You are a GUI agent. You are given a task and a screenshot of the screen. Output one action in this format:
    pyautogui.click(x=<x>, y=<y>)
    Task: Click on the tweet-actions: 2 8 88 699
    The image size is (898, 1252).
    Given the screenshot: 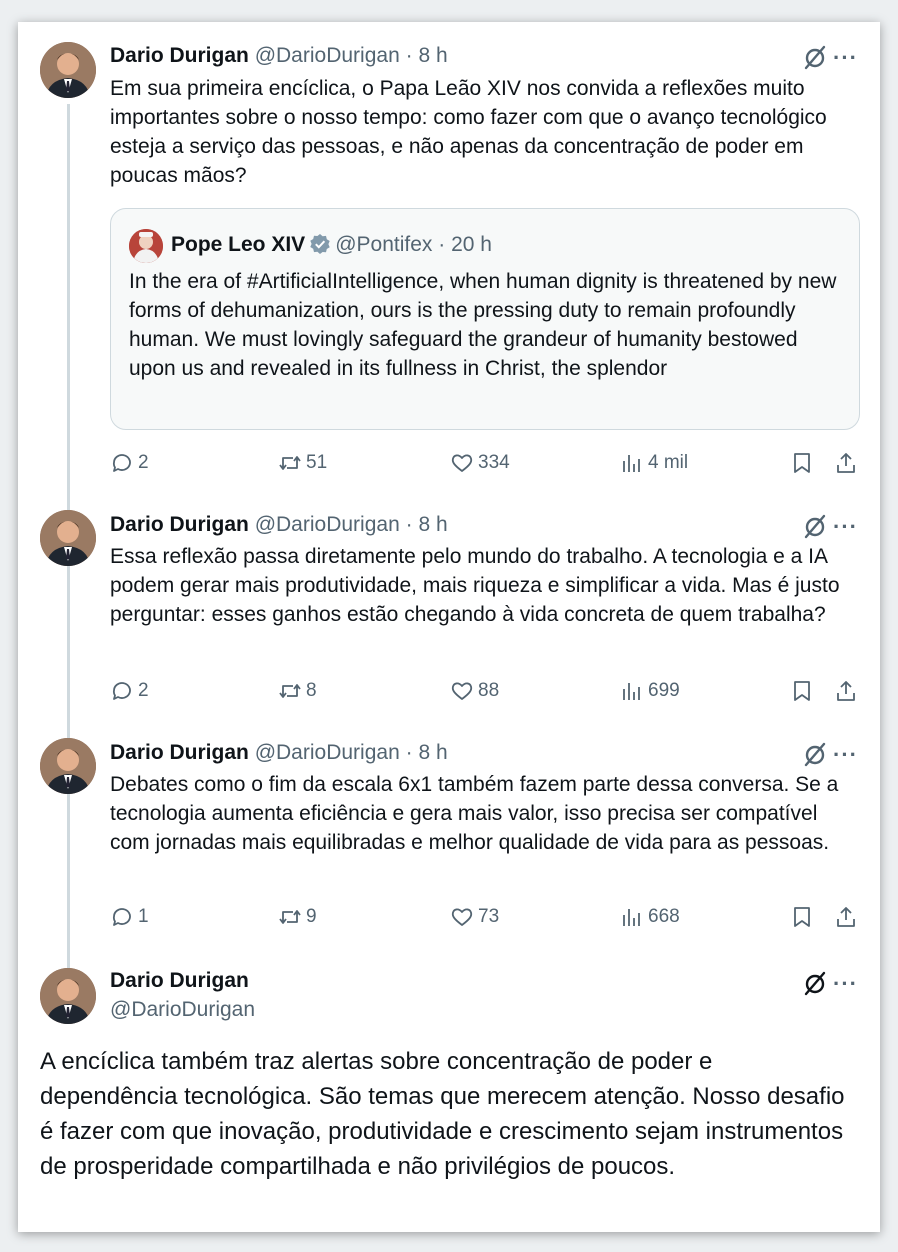 What is the action you would take?
    pyautogui.click(x=486, y=691)
    